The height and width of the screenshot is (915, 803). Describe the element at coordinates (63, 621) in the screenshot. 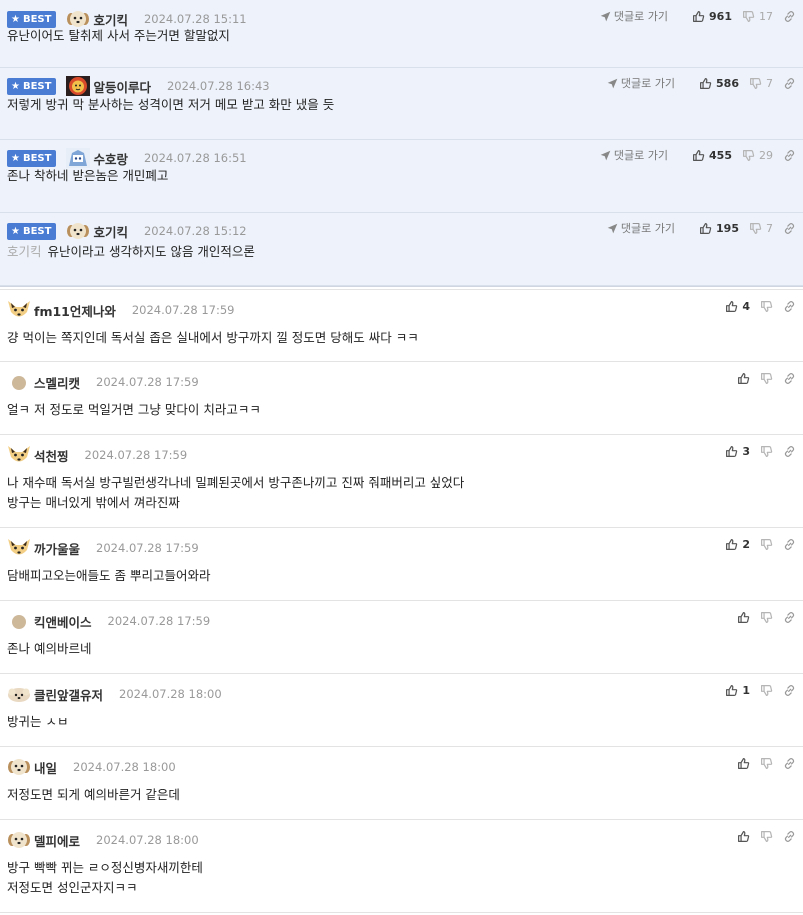

I see `nickname: 킥앤베이스` at that location.